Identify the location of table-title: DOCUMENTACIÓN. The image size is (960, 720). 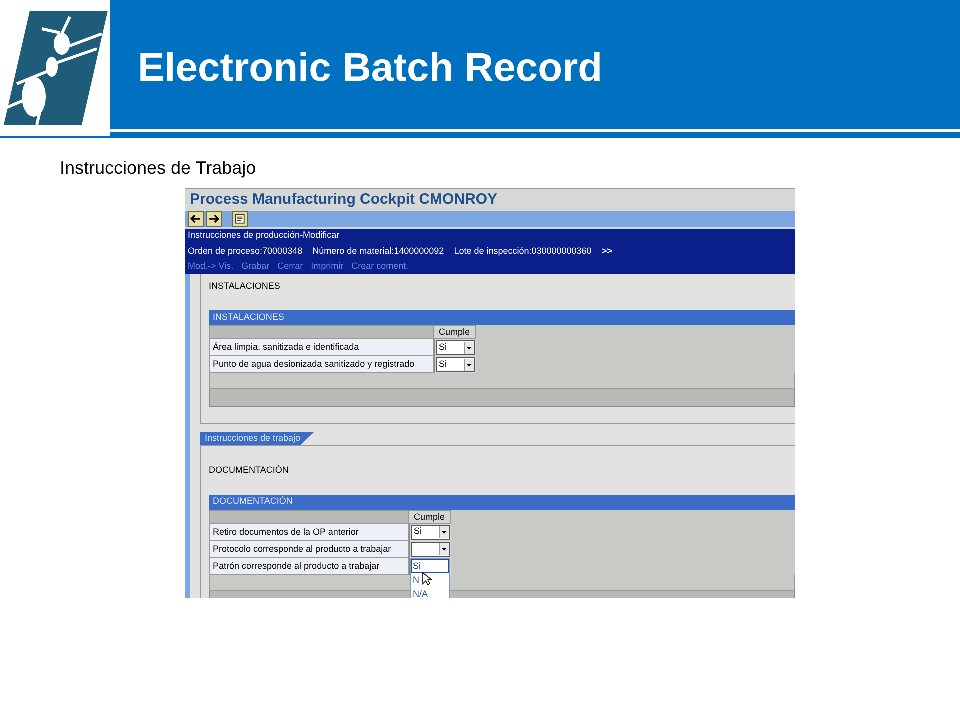
(253, 501).